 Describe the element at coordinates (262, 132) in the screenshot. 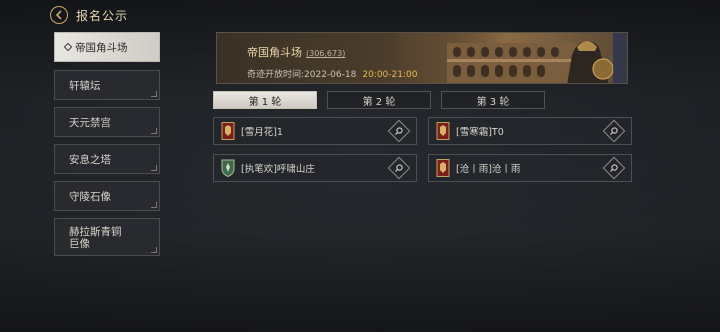

I see `guild-name: [雪月花]1` at that location.